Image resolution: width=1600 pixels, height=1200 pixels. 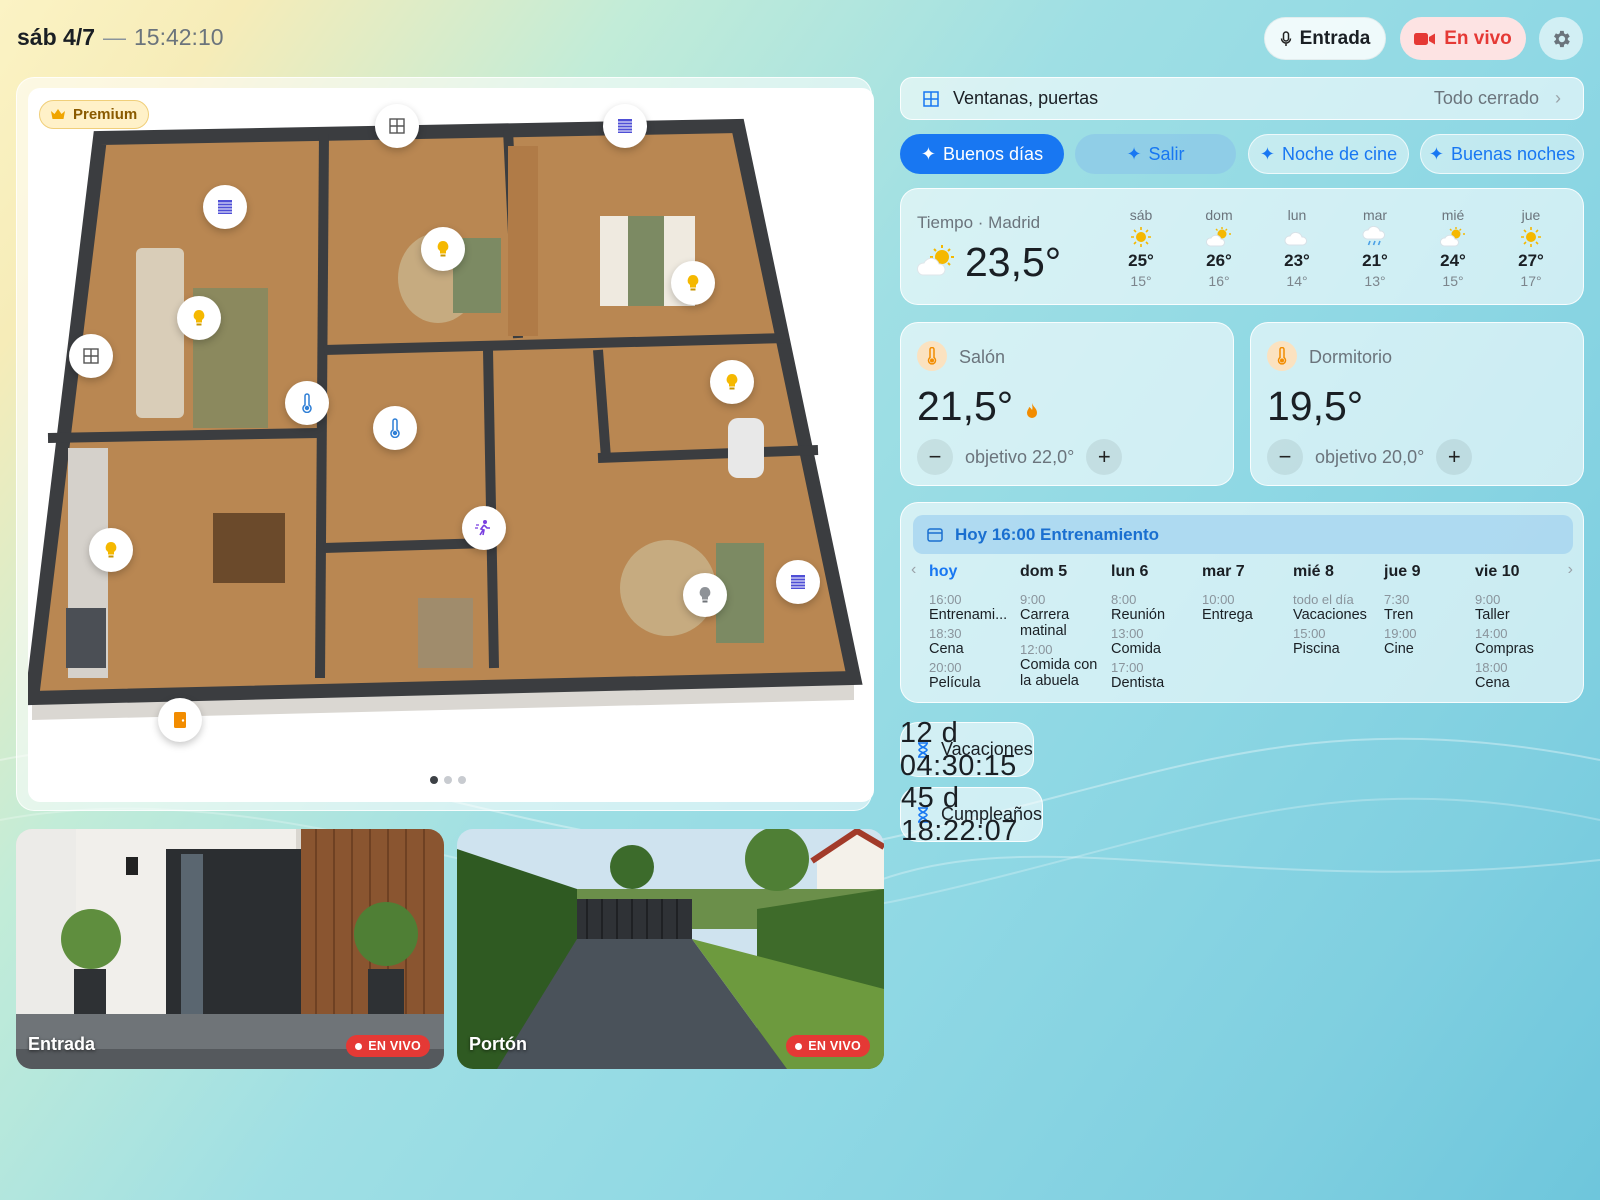 What do you see at coordinates (1316, 649) in the screenshot?
I see `event-title: Piscina` at bounding box center [1316, 649].